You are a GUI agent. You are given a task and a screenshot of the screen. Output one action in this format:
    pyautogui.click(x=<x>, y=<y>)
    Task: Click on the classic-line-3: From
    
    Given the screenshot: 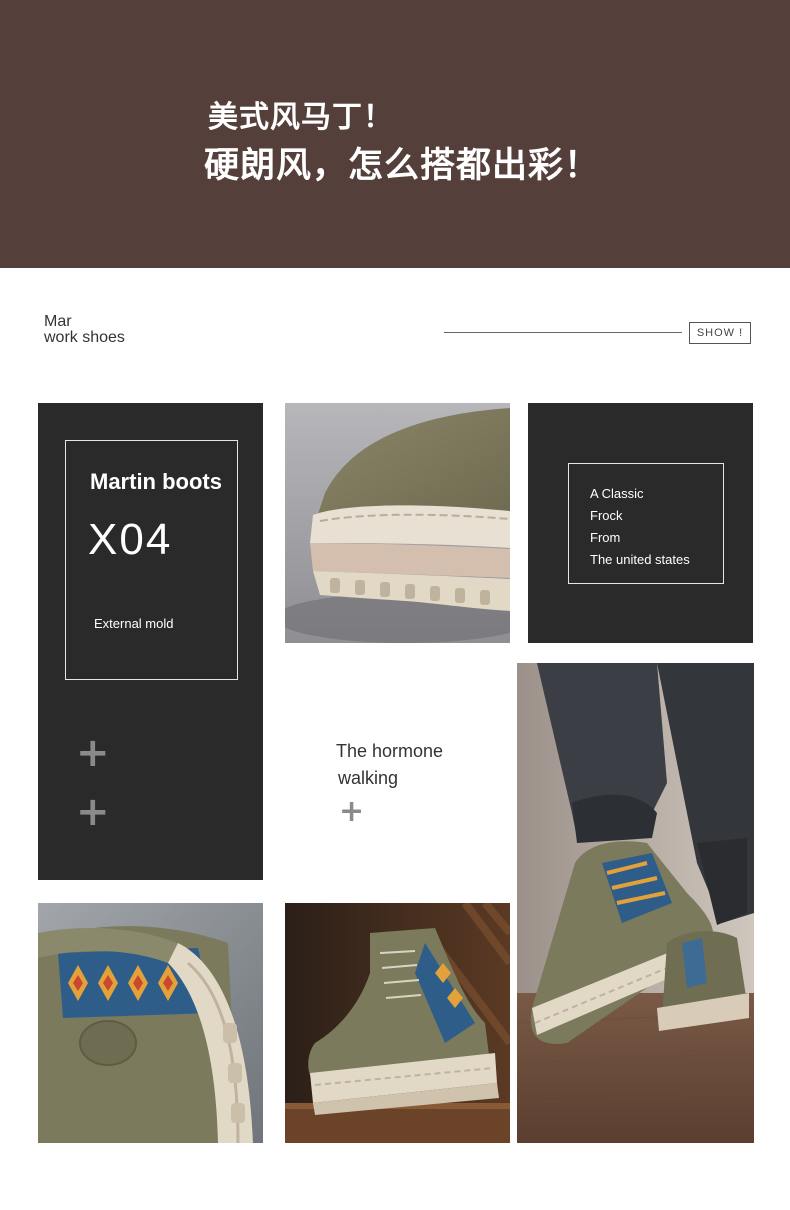 What is the action you would take?
    pyautogui.click(x=605, y=537)
    